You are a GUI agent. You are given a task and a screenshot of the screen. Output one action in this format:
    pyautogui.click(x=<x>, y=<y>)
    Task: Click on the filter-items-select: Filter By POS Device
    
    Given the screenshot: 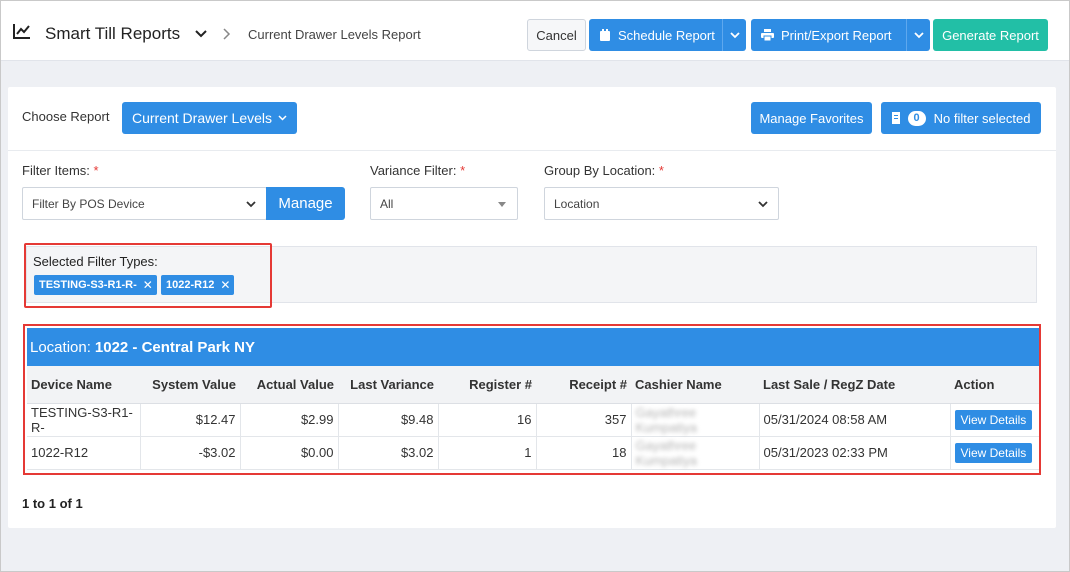 What is the action you would take?
    pyautogui.click(x=144, y=203)
    